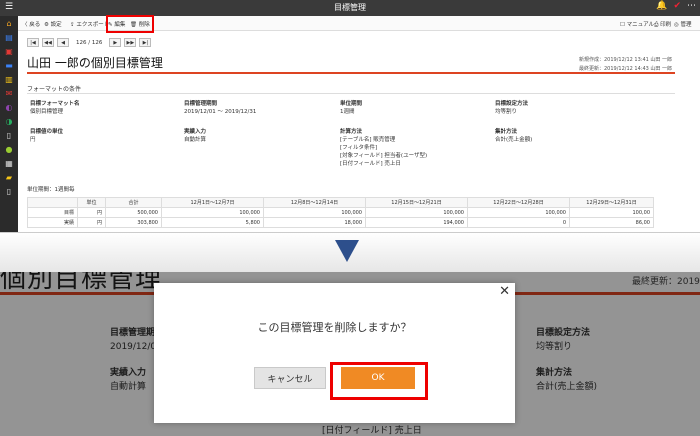 This screenshot has width=700, height=436. Describe the element at coordinates (662, 24) in the screenshot. I see `print-button: ⎙ 印刷` at that location.